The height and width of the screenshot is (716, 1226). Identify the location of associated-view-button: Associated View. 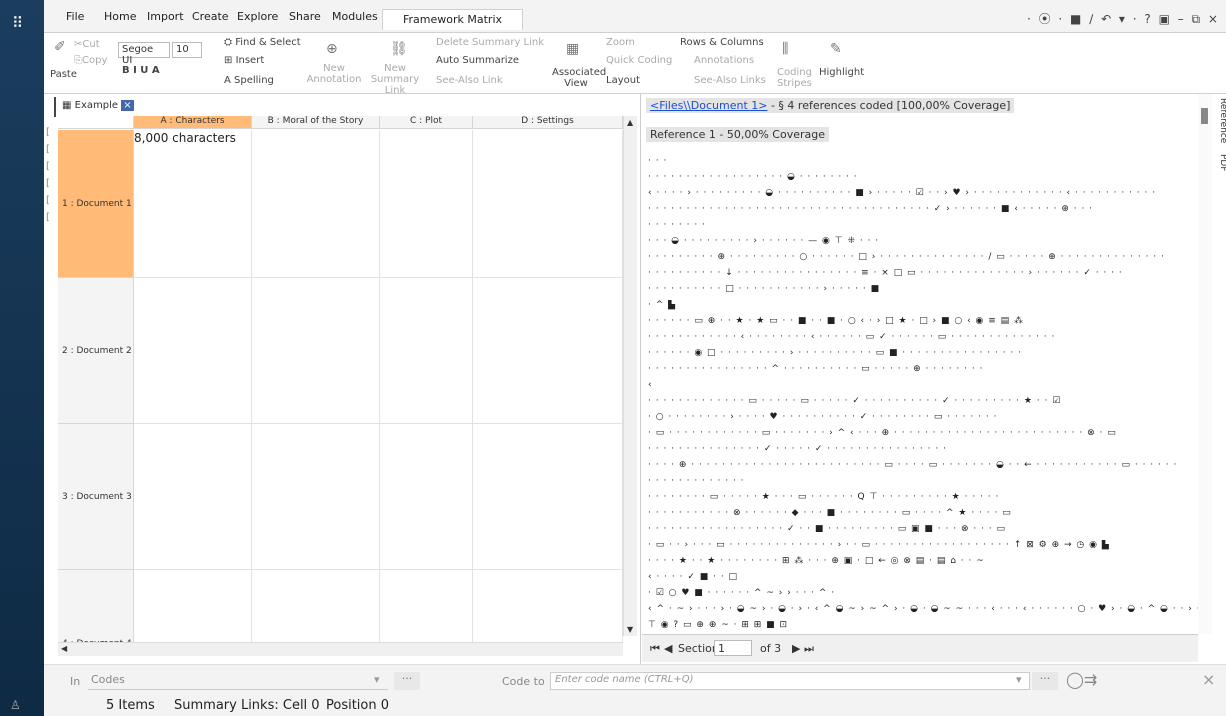
(579, 78).